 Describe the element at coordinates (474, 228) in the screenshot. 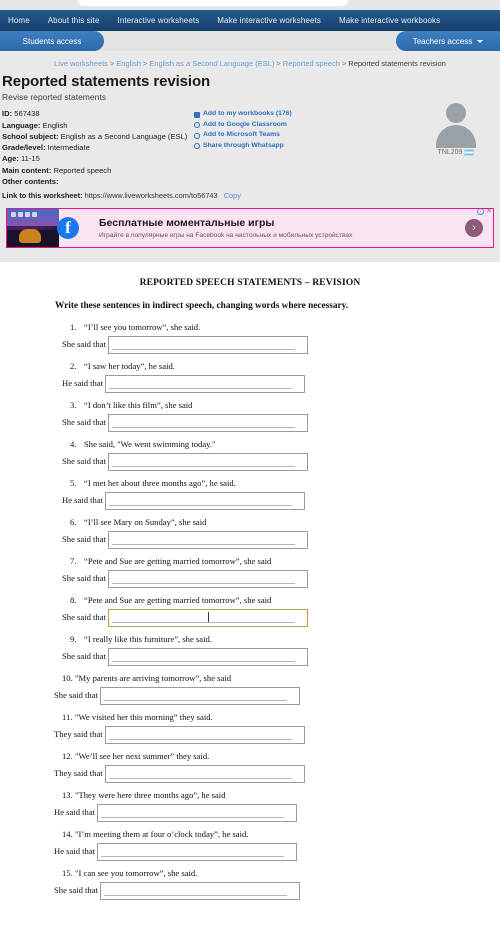

I see `ad-next-arrow-icon: ›` at that location.